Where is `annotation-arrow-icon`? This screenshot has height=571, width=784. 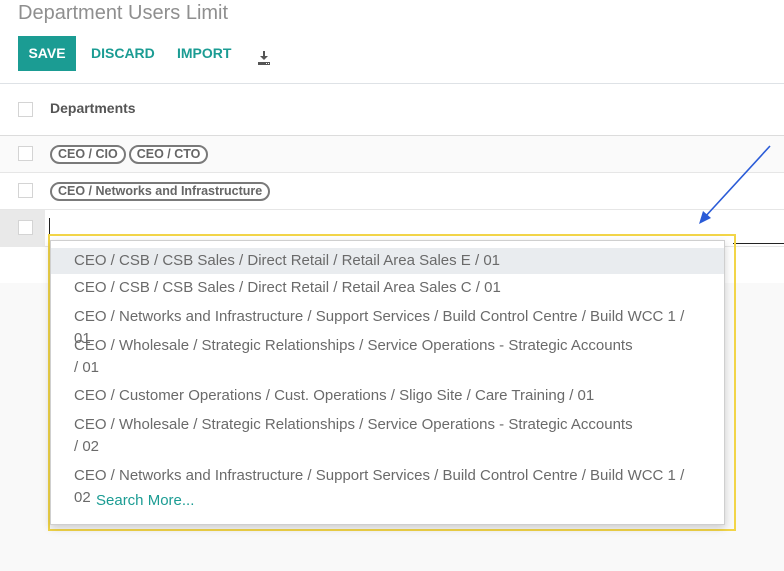
annotation-arrow-icon is located at coordinates (735, 184).